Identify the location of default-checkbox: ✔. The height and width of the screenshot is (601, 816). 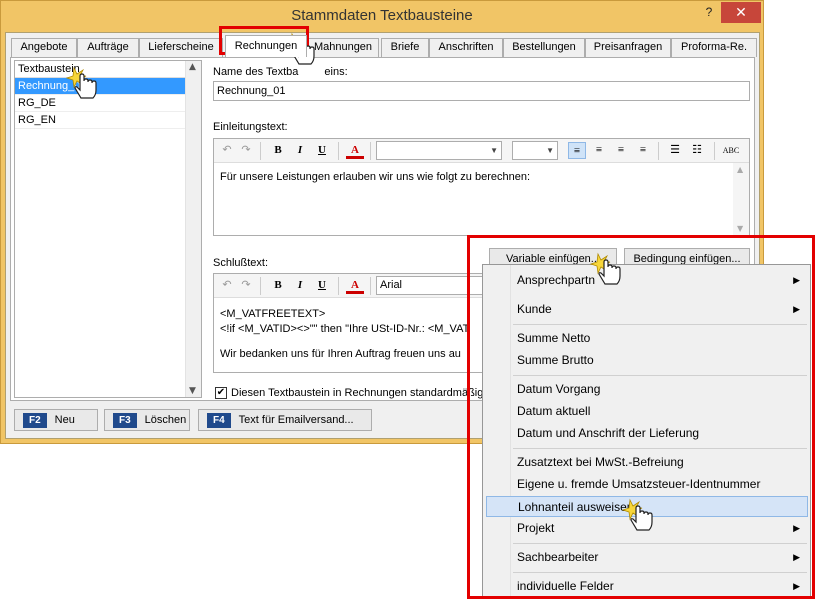
(221, 393).